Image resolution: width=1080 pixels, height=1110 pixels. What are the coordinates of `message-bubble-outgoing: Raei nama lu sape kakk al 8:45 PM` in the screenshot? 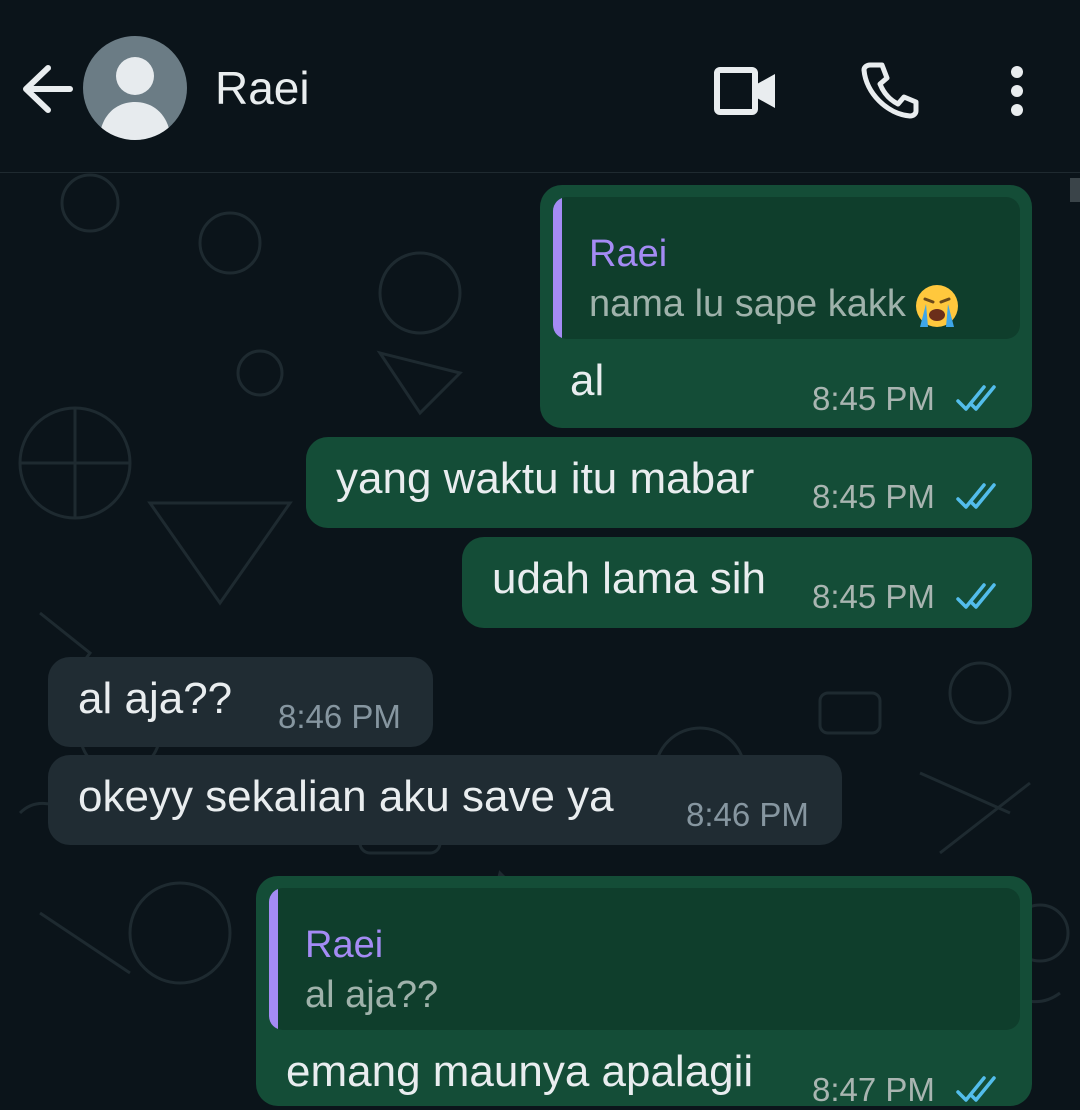 It's located at (786, 306).